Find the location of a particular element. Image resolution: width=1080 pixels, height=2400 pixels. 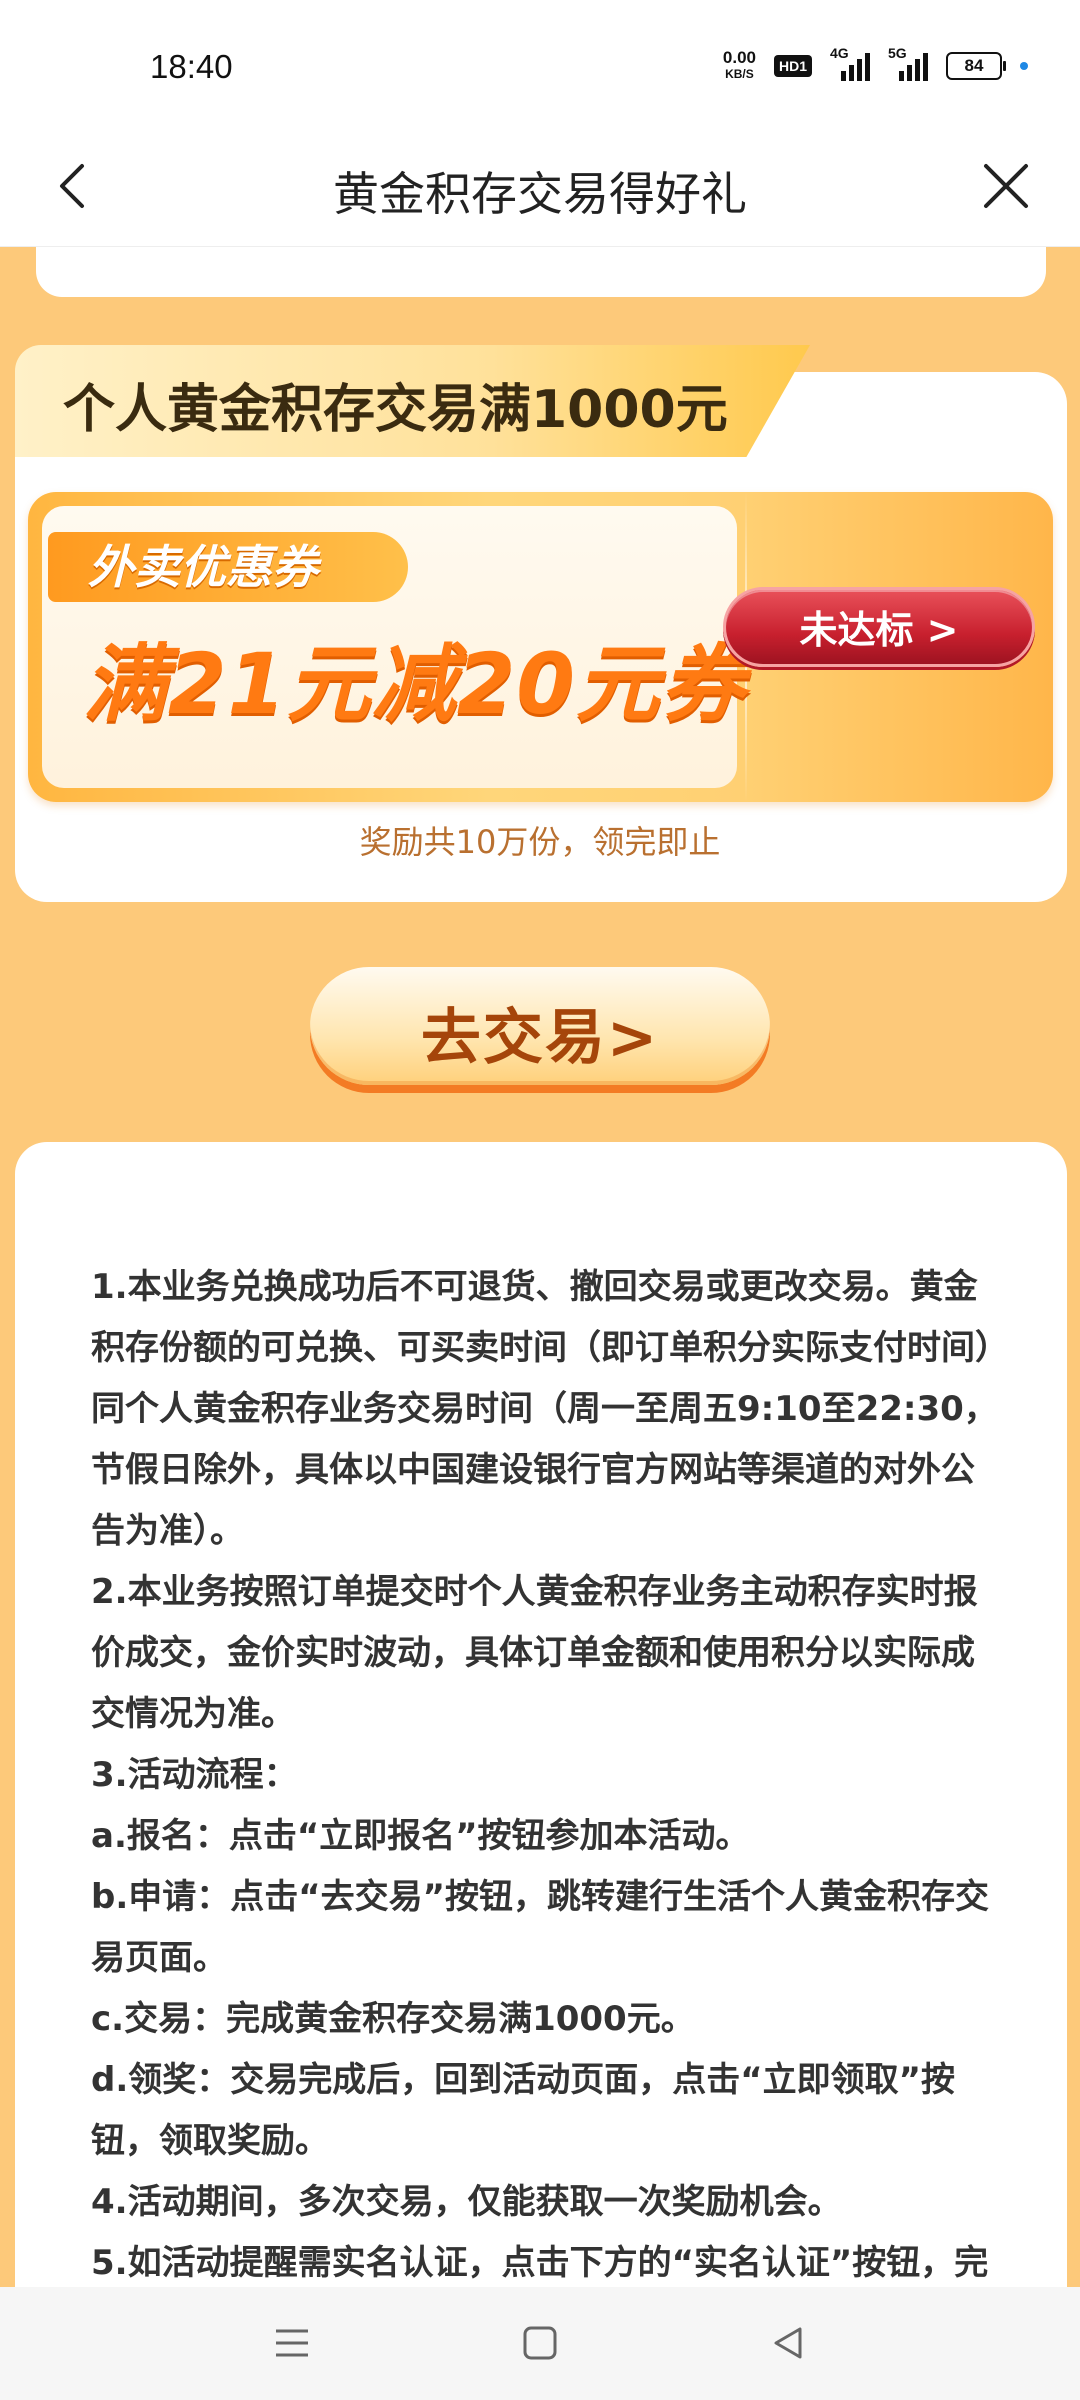

system-back-button is located at coordinates (788, 2343).